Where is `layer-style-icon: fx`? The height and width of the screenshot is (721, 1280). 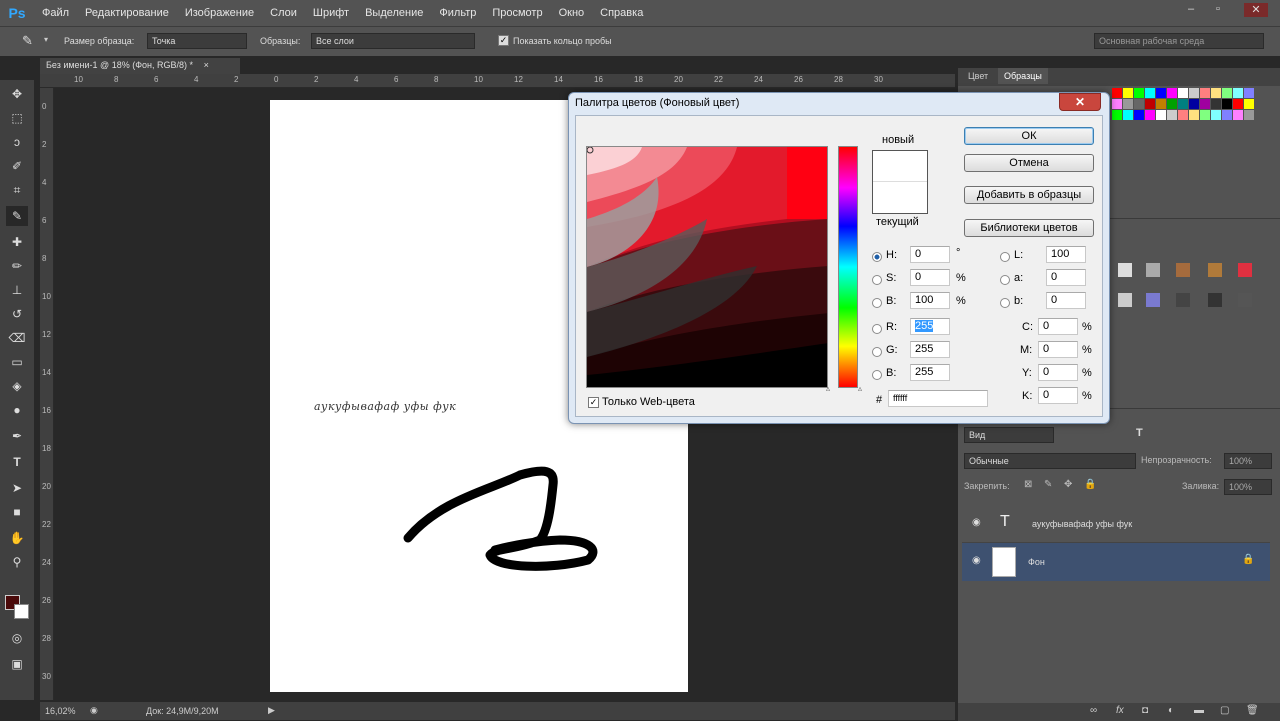
layer-style-icon: fx is located at coordinates (1120, 710).